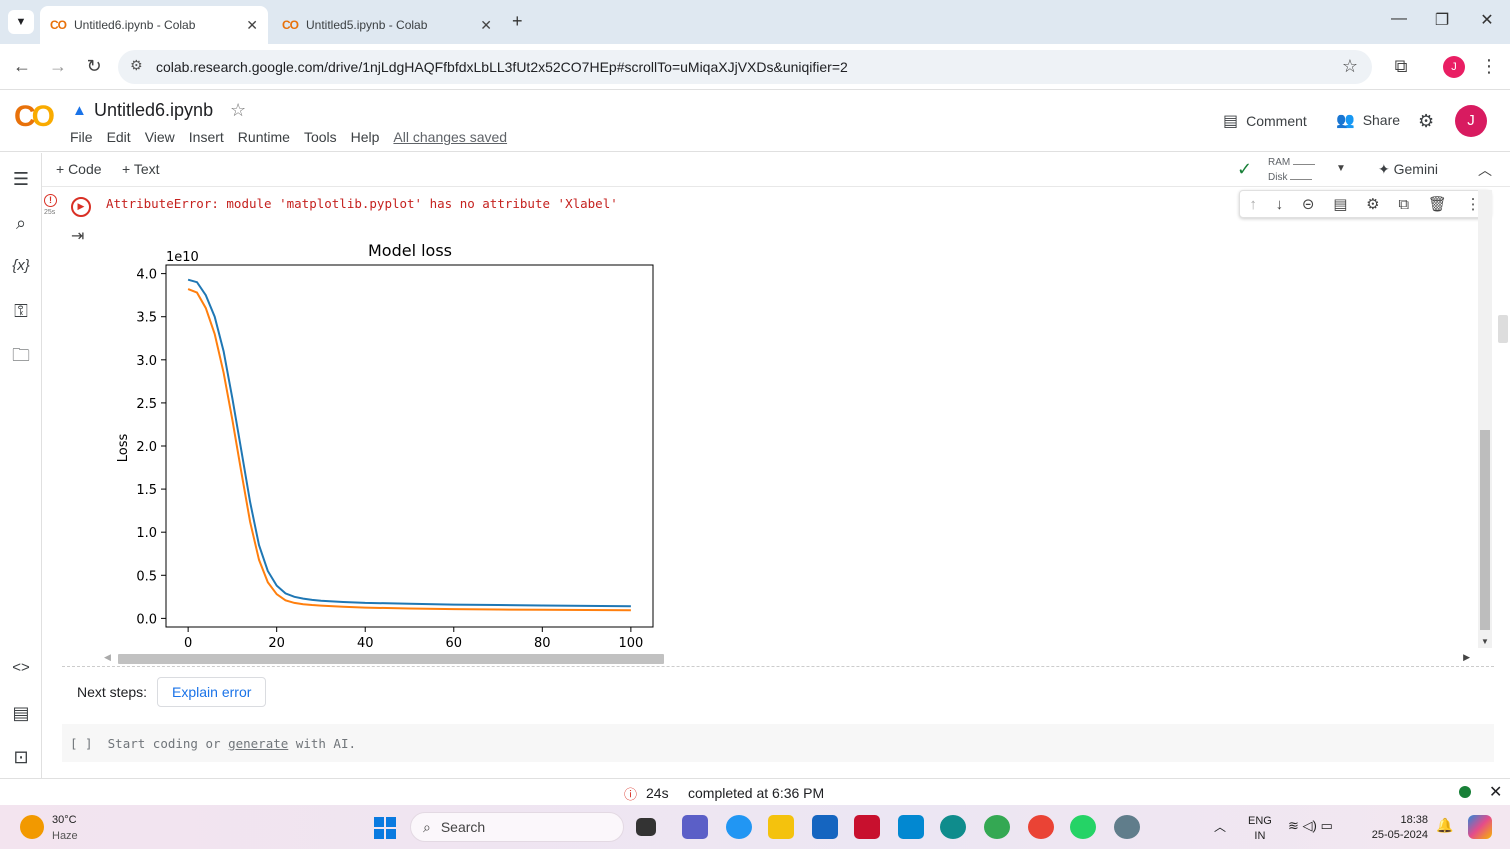 Image resolution: width=1510 pixels, height=849 pixels. Describe the element at coordinates (1480, 827) in the screenshot. I see `copilot-icon` at that location.